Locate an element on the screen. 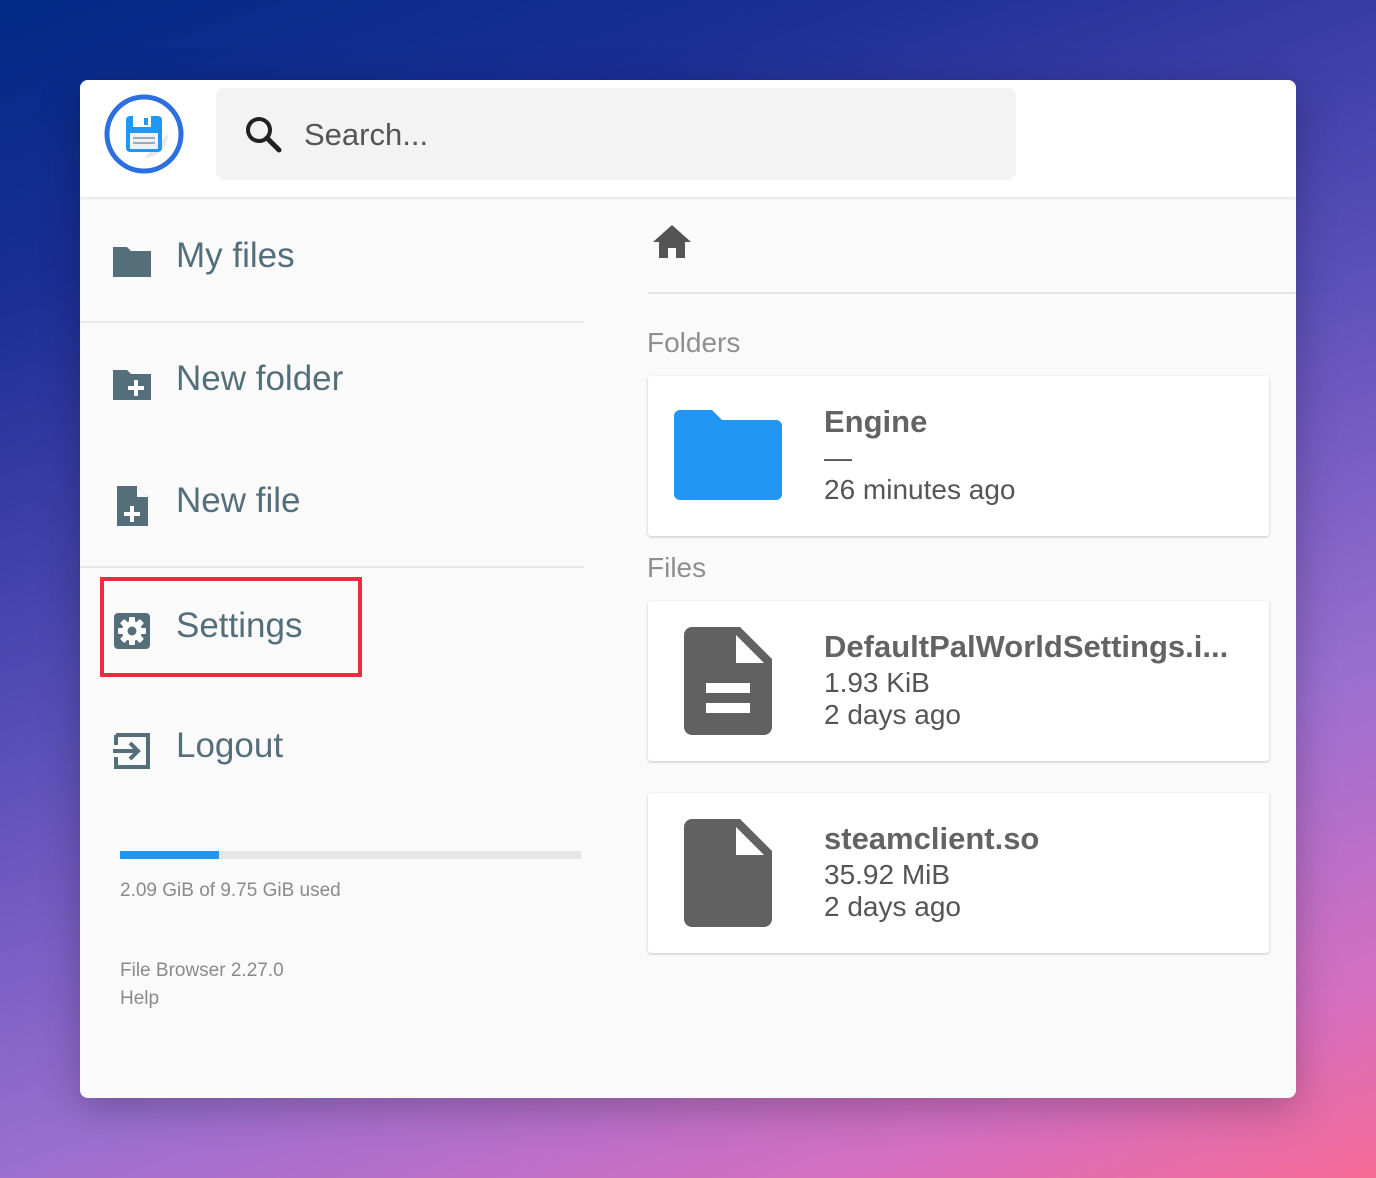 Image resolution: width=1376 pixels, height=1178 pixels. header is located at coordinates (688, 138).